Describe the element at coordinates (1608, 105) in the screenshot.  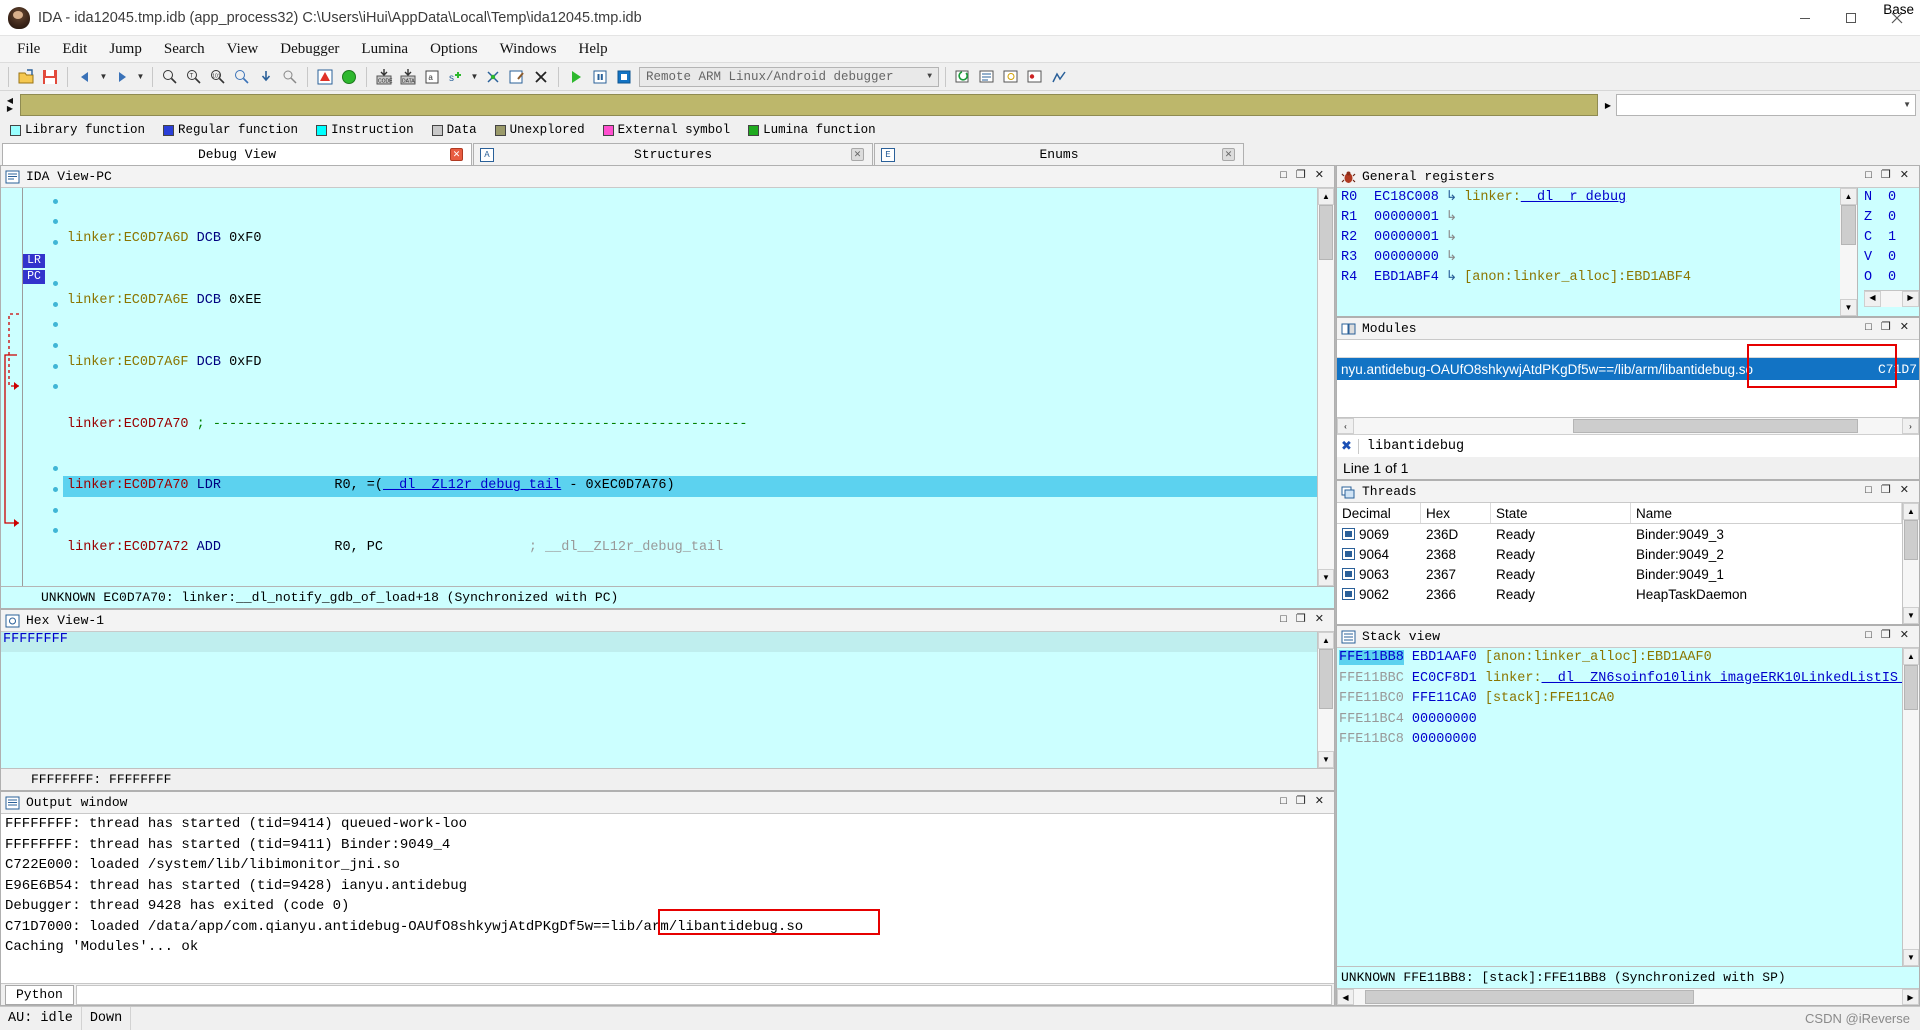
I see `nav-scroll-right: ▶` at that location.